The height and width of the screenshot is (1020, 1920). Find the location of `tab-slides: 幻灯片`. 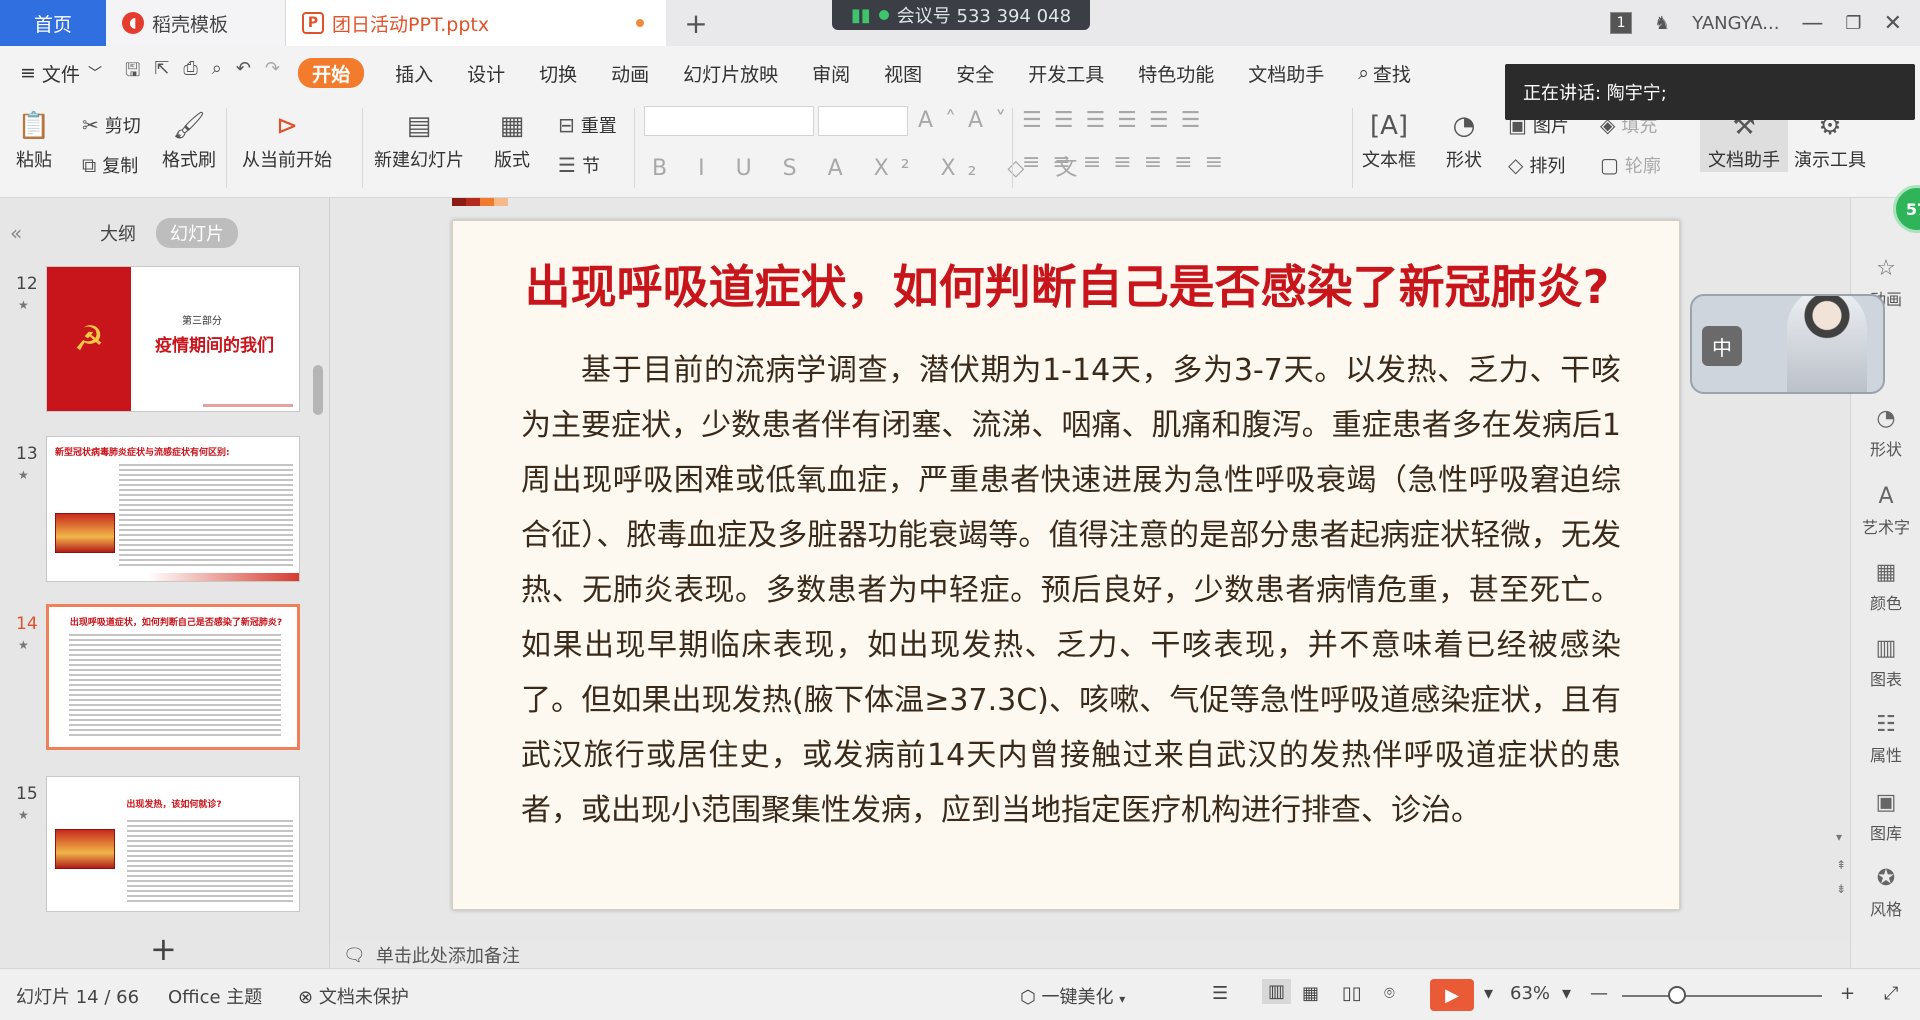

tab-slides: 幻灯片 is located at coordinates (197, 233).